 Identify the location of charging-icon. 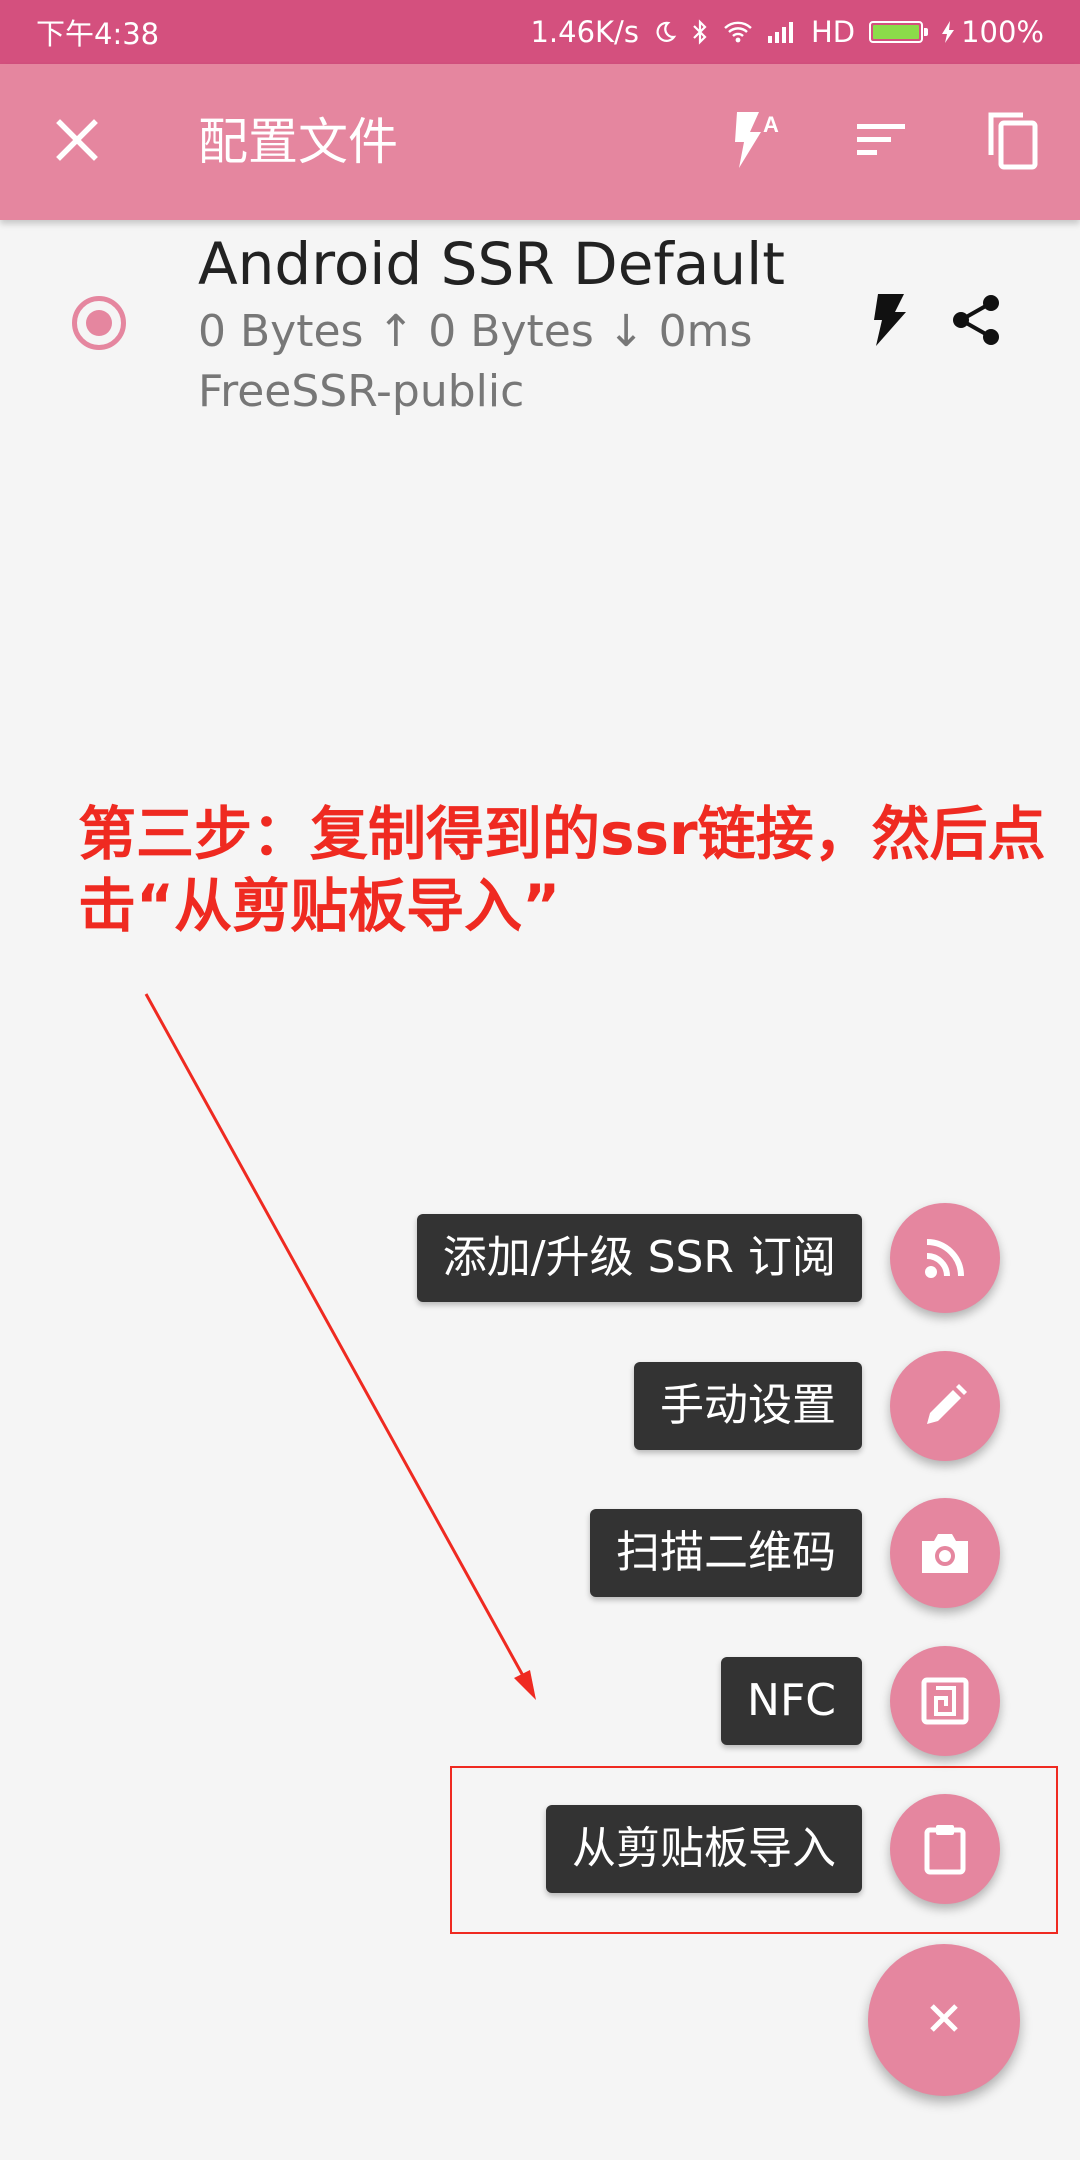
(948, 32).